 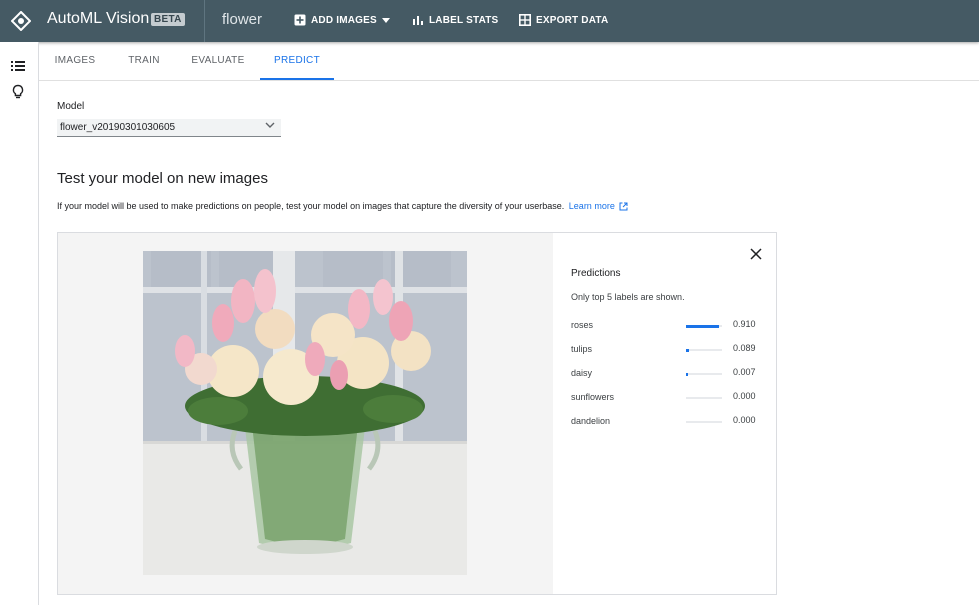 I want to click on app-title: AutoML Vision, so click(x=98, y=18).